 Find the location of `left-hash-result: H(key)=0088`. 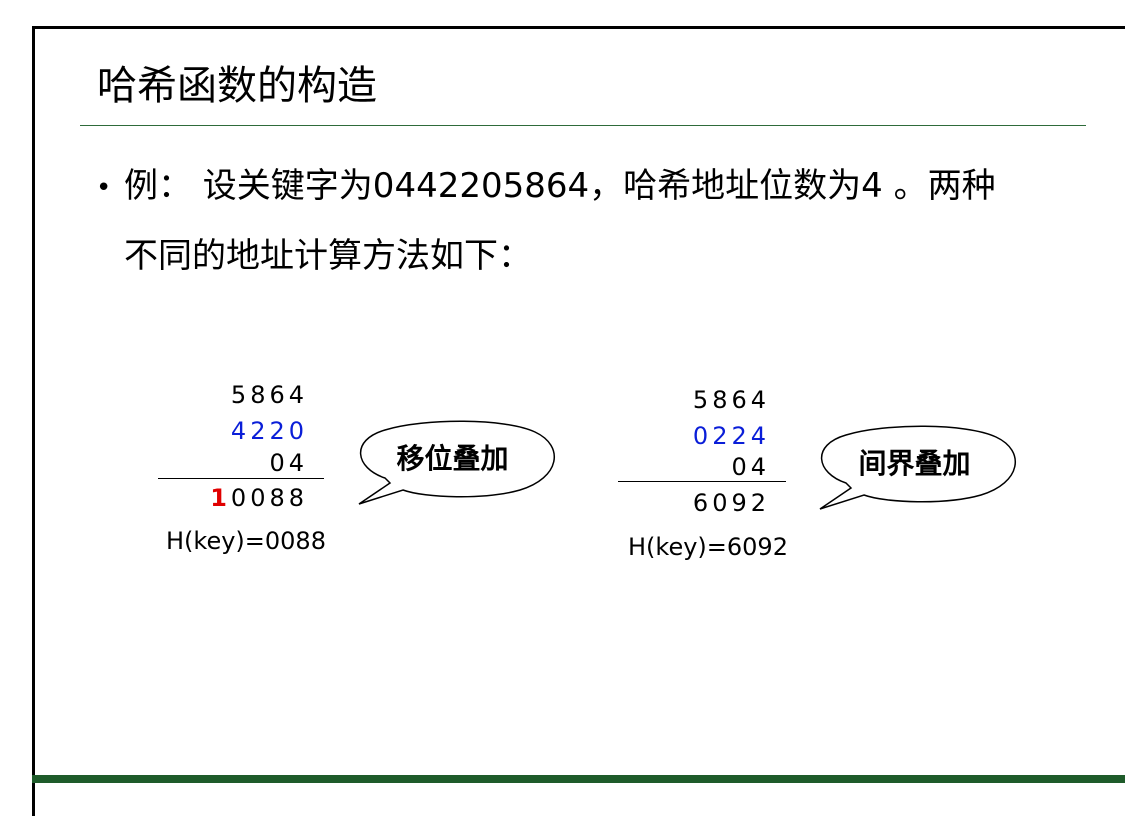

left-hash-result: H(key)=0088 is located at coordinates (246, 541).